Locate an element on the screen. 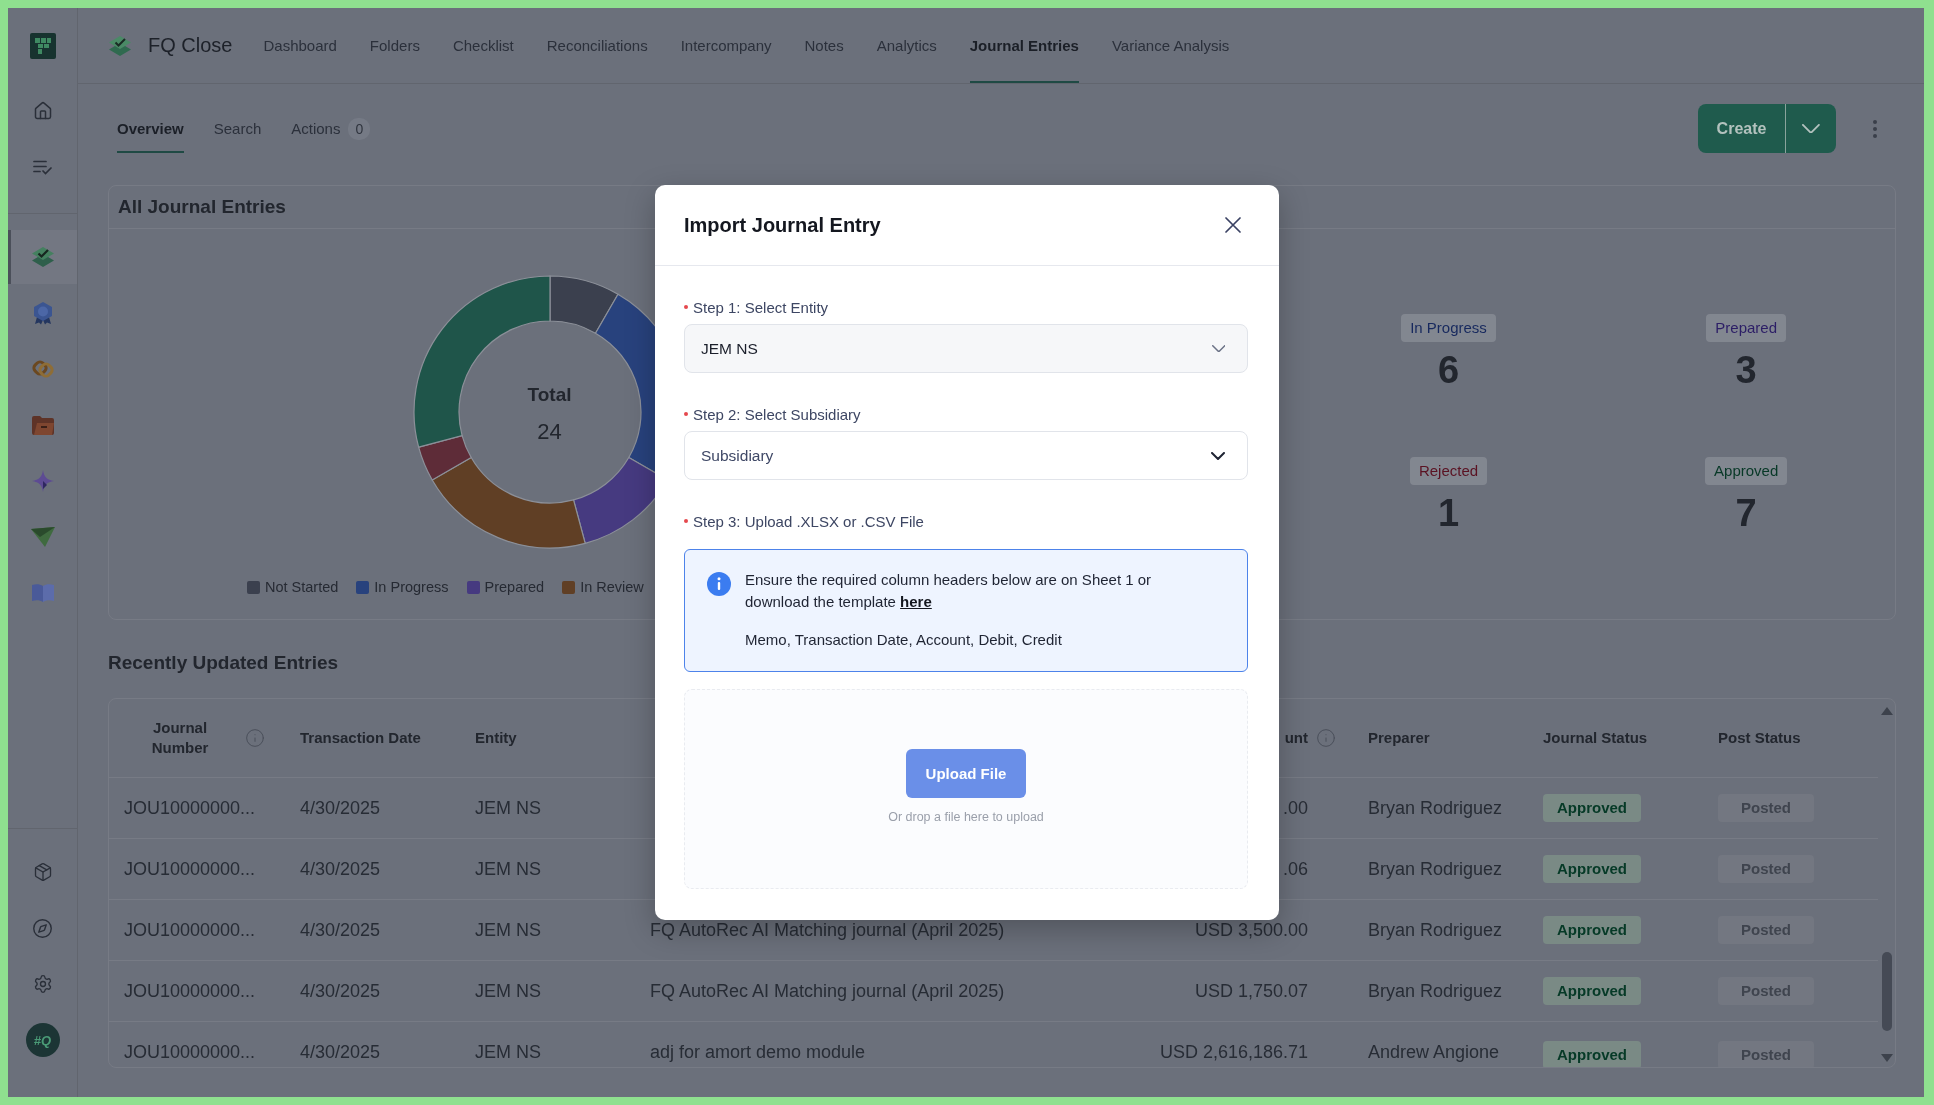 This screenshot has height=1105, width=1934. nav-tab: Intercompany is located at coordinates (726, 45).